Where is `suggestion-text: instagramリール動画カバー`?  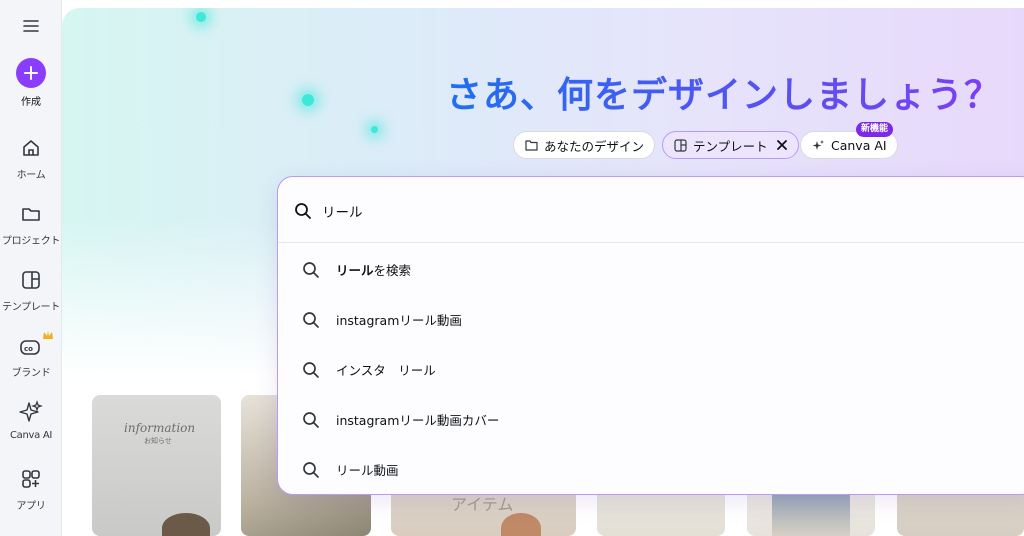 suggestion-text: instagramリール動画カバー is located at coordinates (418, 420).